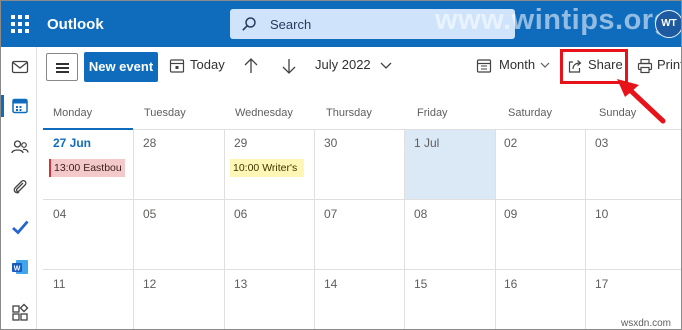 The image size is (682, 330). Describe the element at coordinates (330, 214) in the screenshot. I see `day-cell: 07` at that location.